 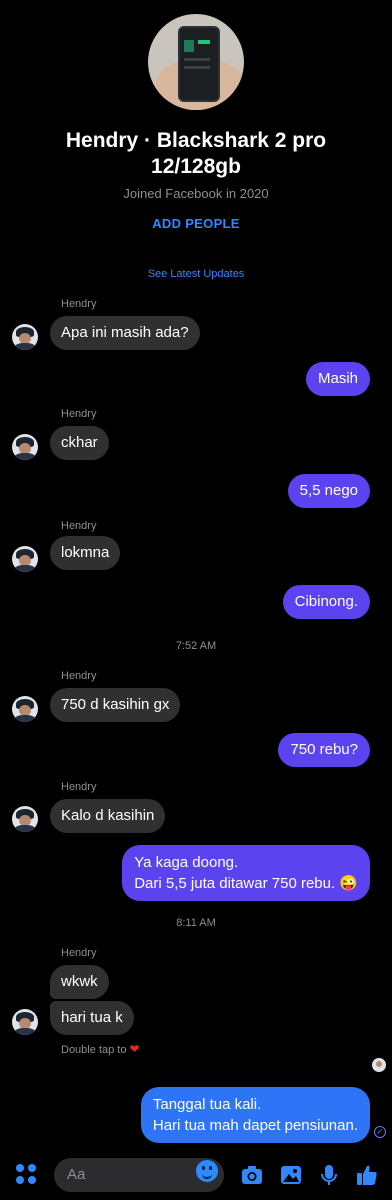 What do you see at coordinates (329, 1175) in the screenshot?
I see `microphone-icon` at bounding box center [329, 1175].